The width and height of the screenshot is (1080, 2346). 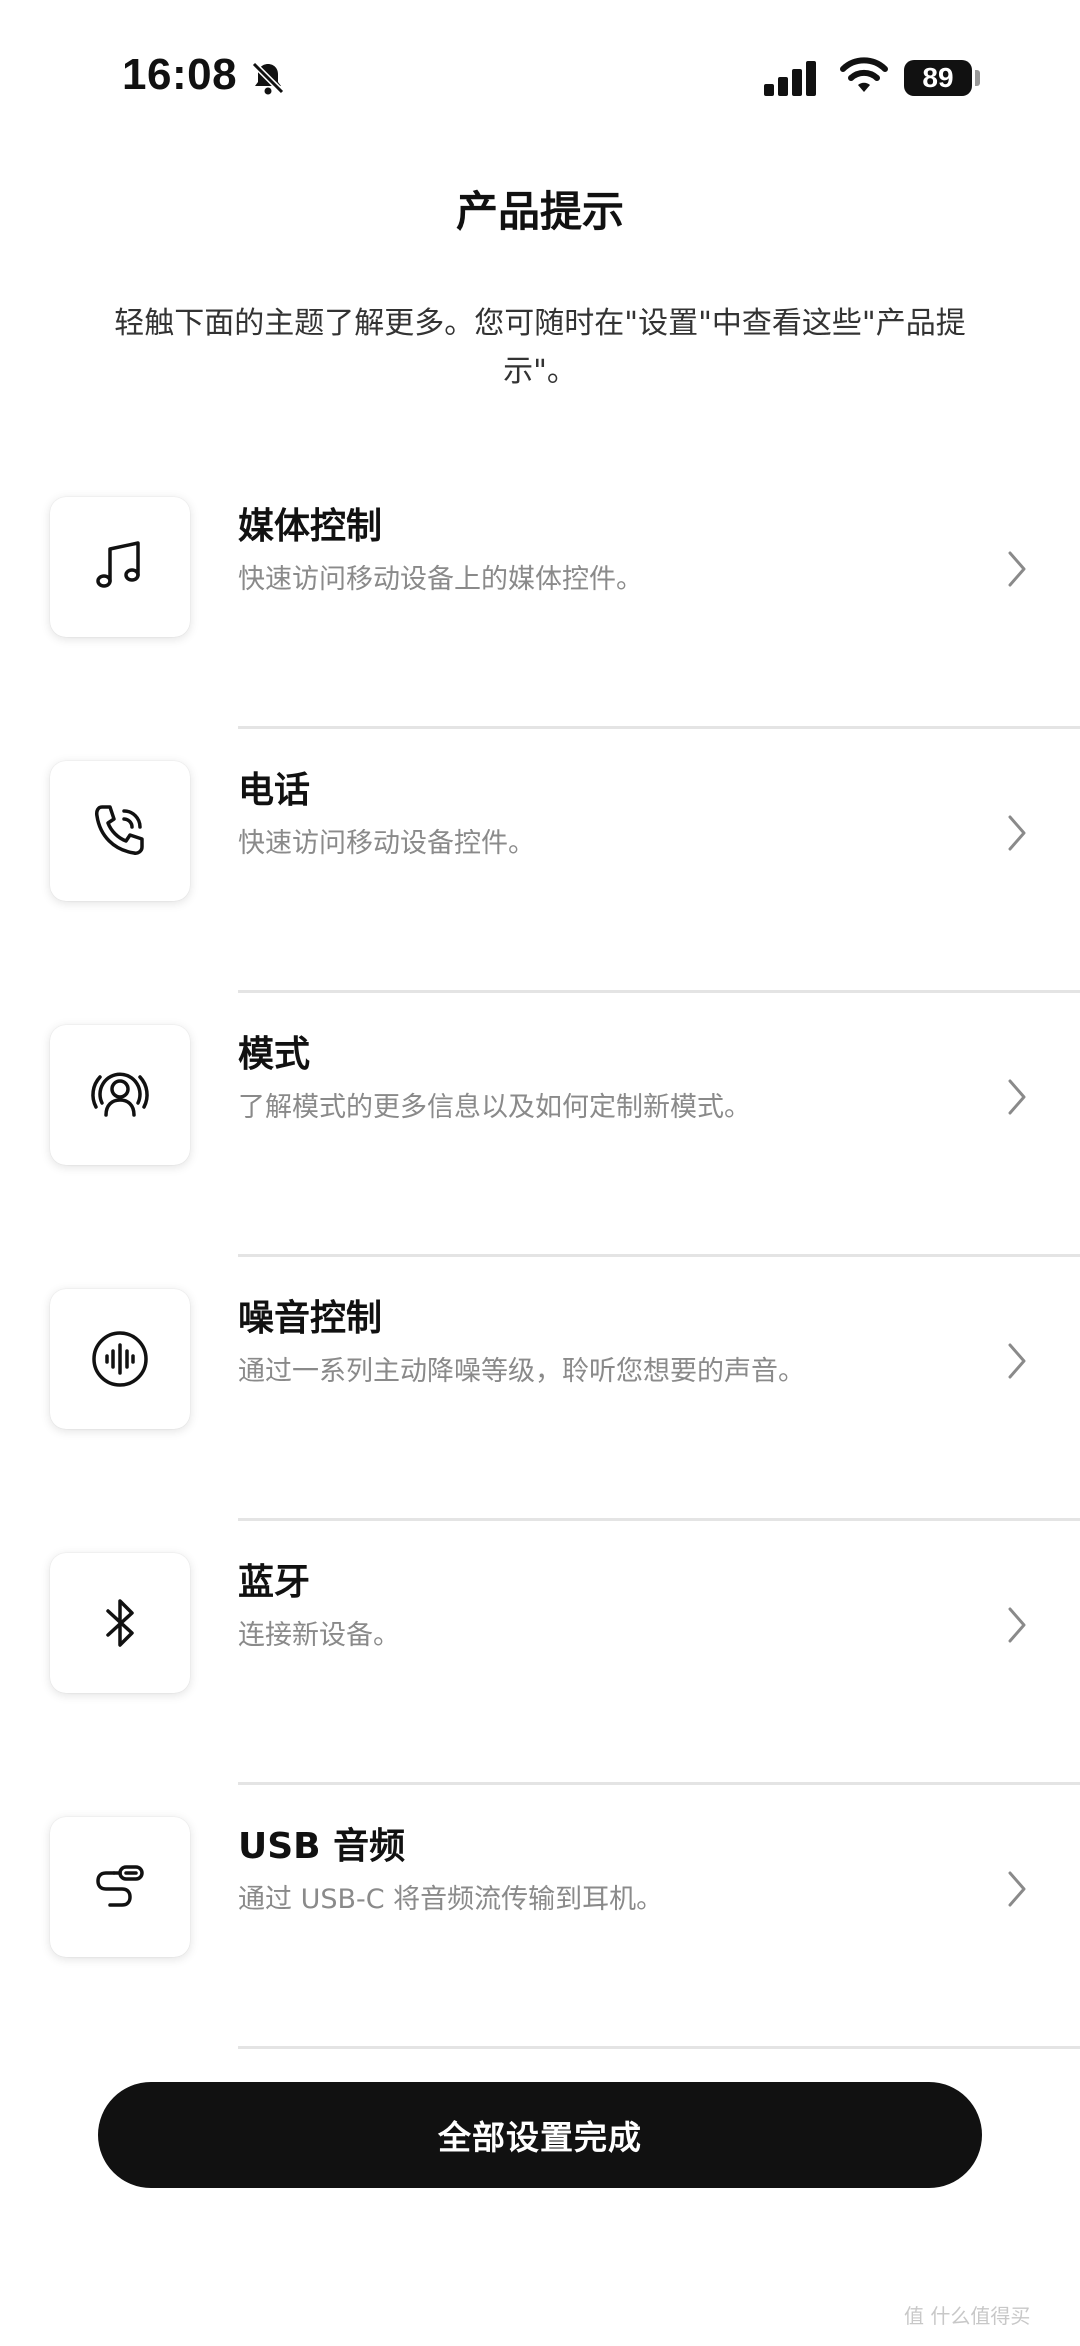 What do you see at coordinates (864, 74) in the screenshot?
I see `wifi-icon` at bounding box center [864, 74].